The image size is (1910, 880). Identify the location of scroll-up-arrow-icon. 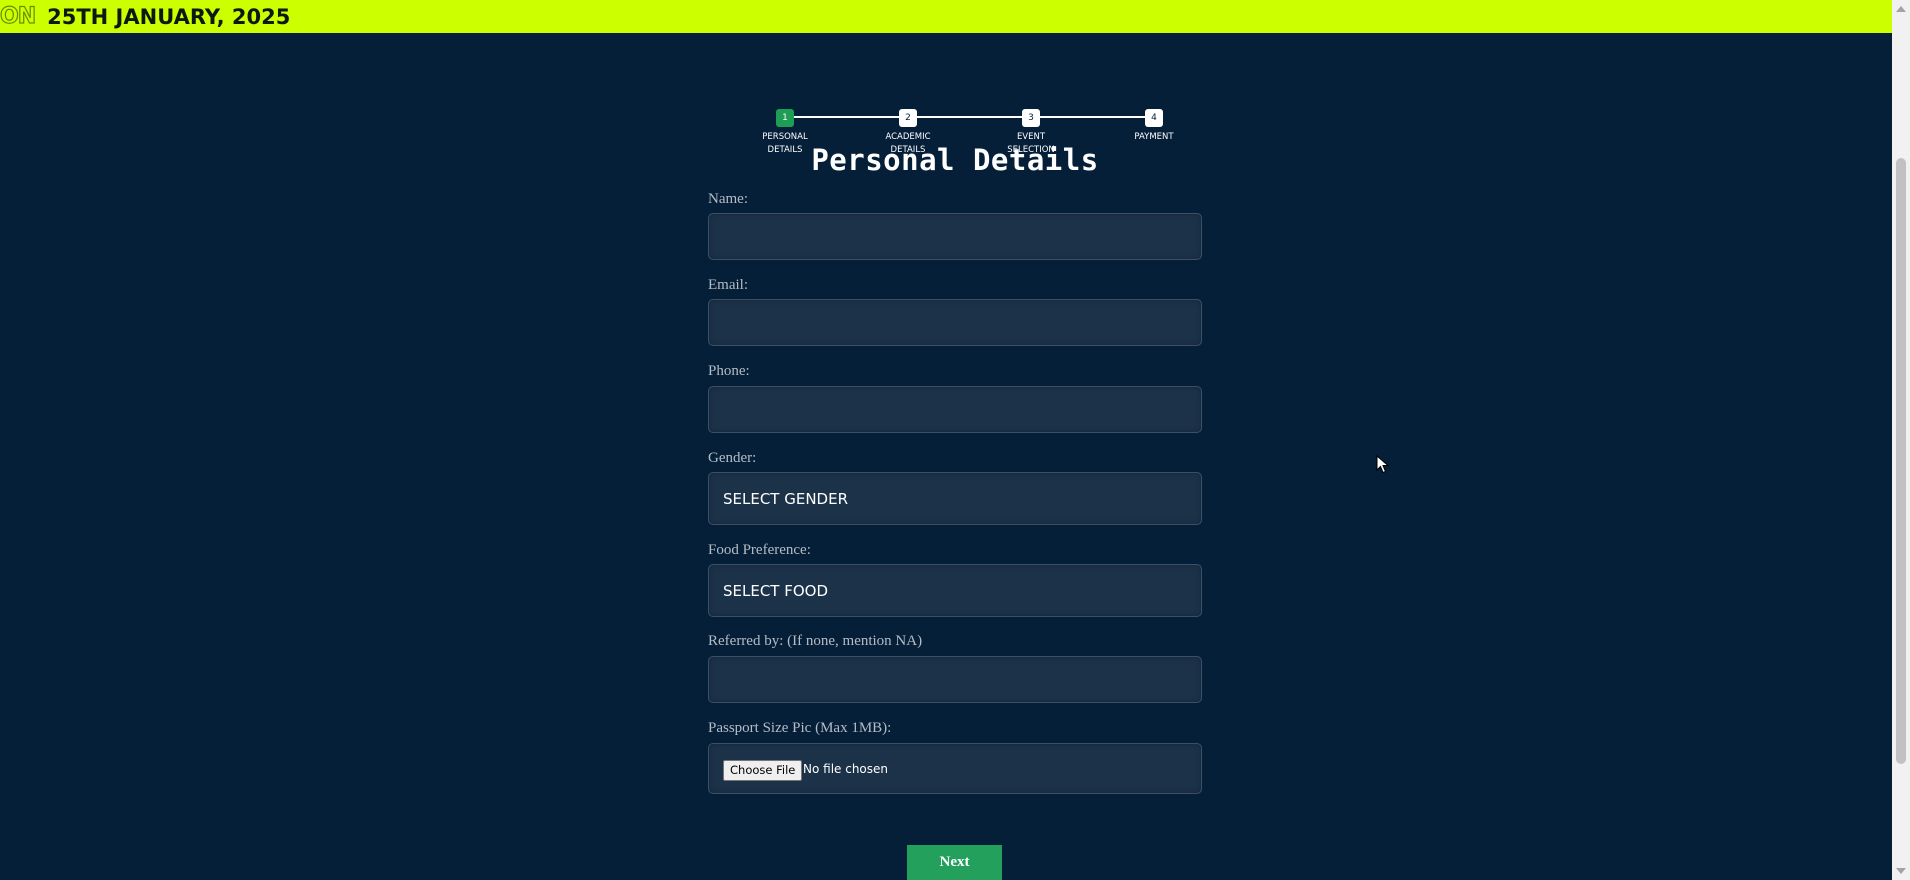
(1901, 9).